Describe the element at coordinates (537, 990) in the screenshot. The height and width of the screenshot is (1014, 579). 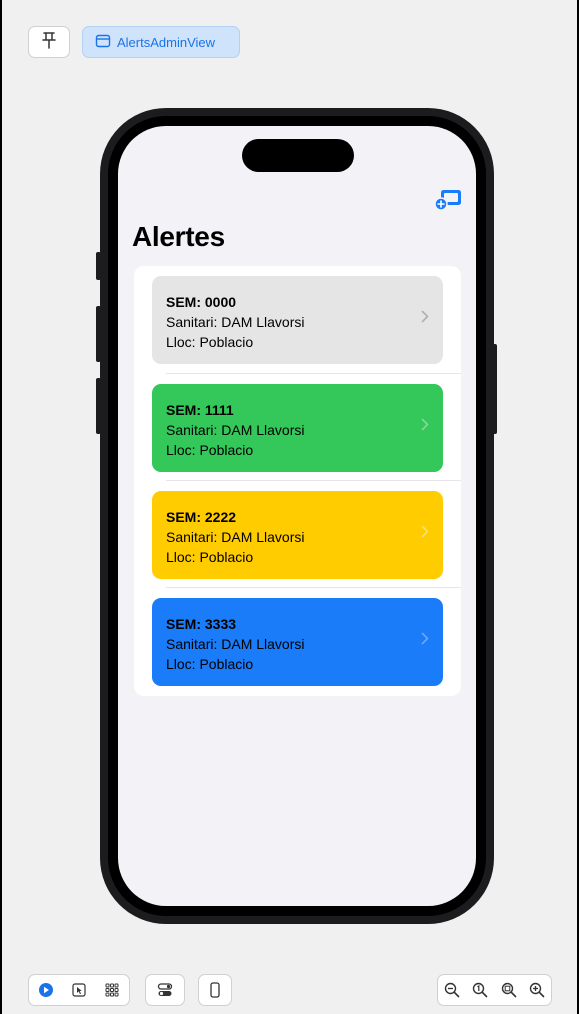
I see `zoom-in-icon` at that location.